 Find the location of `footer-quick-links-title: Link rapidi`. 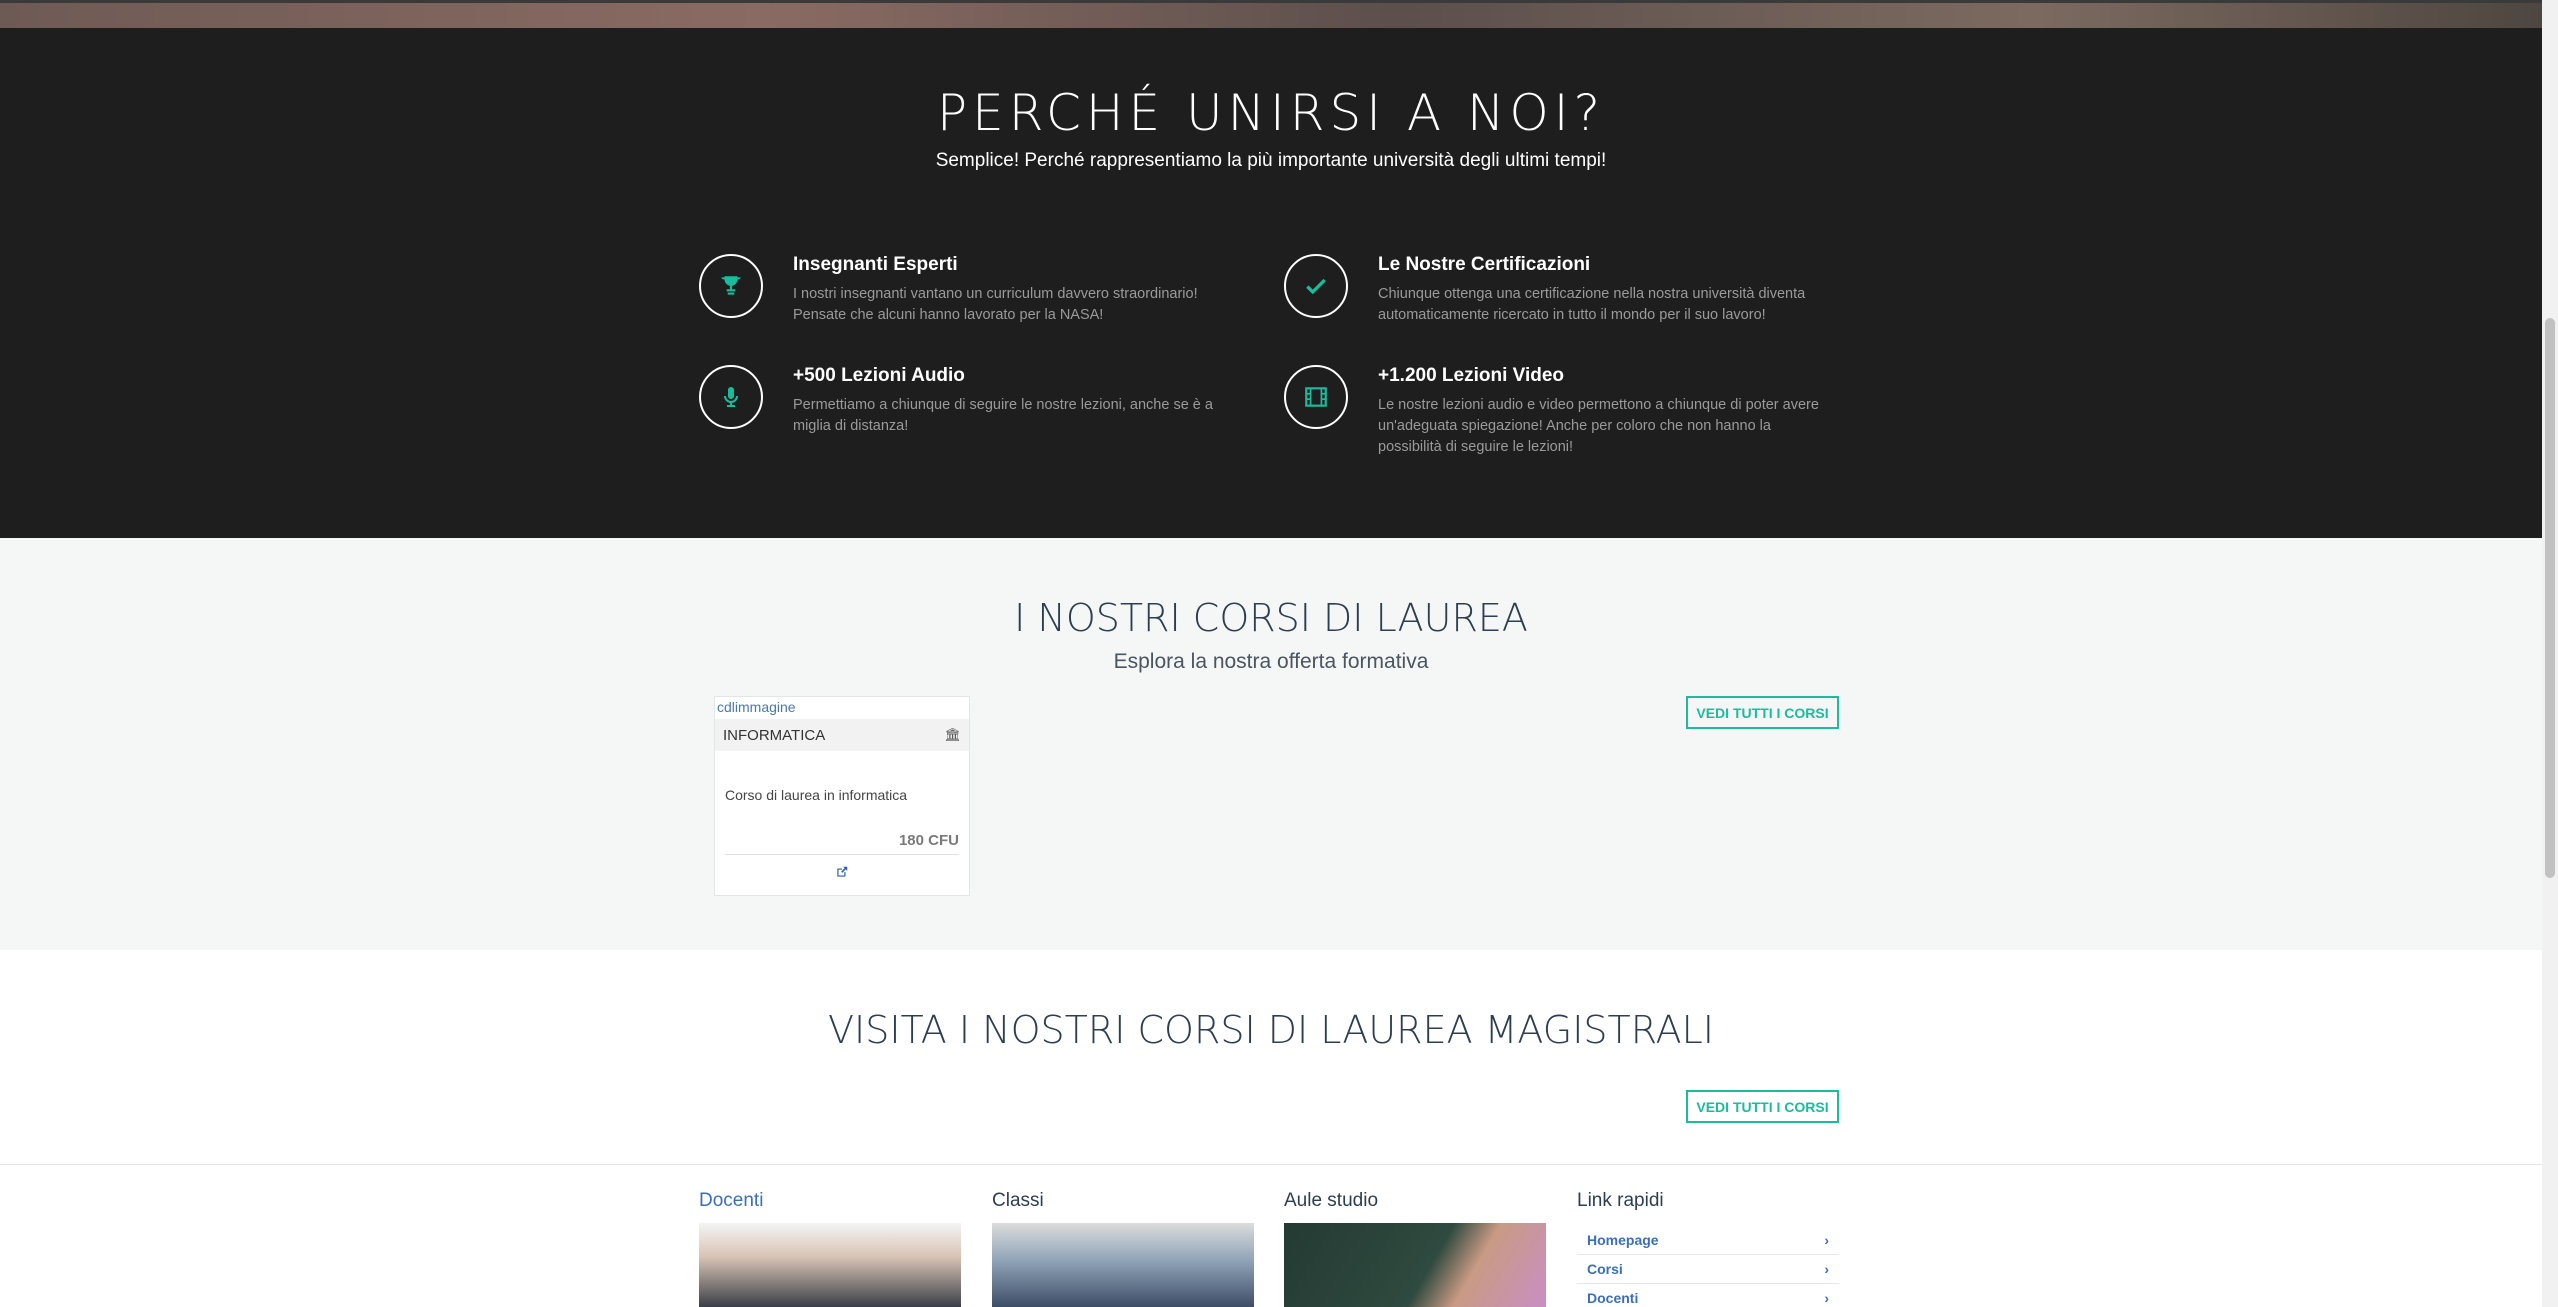

footer-quick-links-title: Link rapidi is located at coordinates (1620, 1200).